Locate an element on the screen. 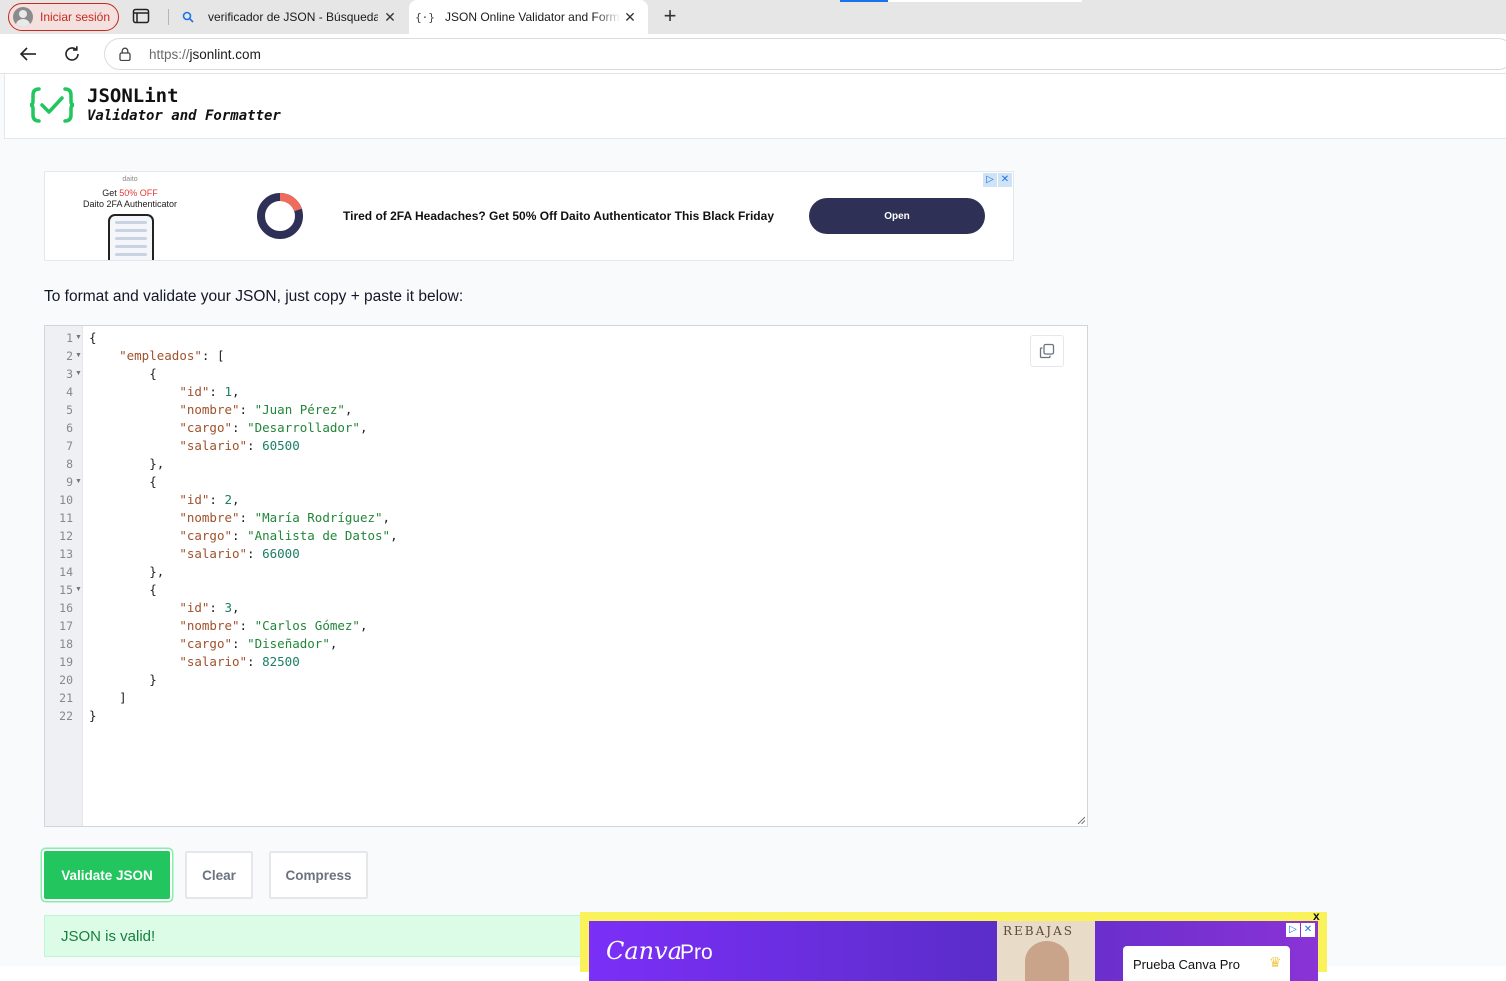 The height and width of the screenshot is (981, 1506). crown-icon: ♛ is located at coordinates (1275, 962).